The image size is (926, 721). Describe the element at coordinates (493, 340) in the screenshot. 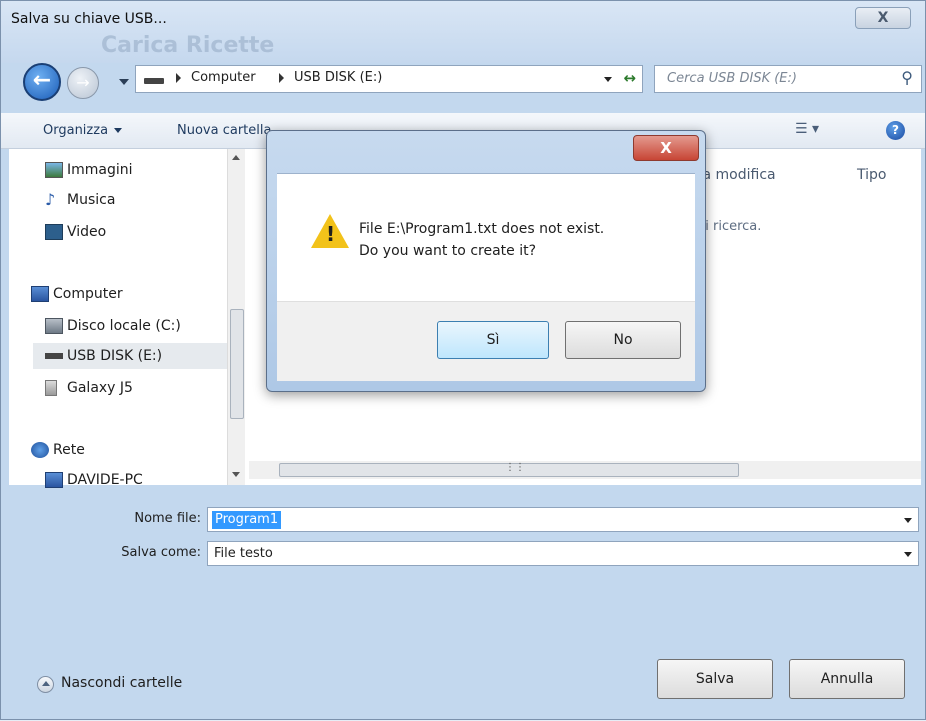

I see `yes-button: Sì` at that location.